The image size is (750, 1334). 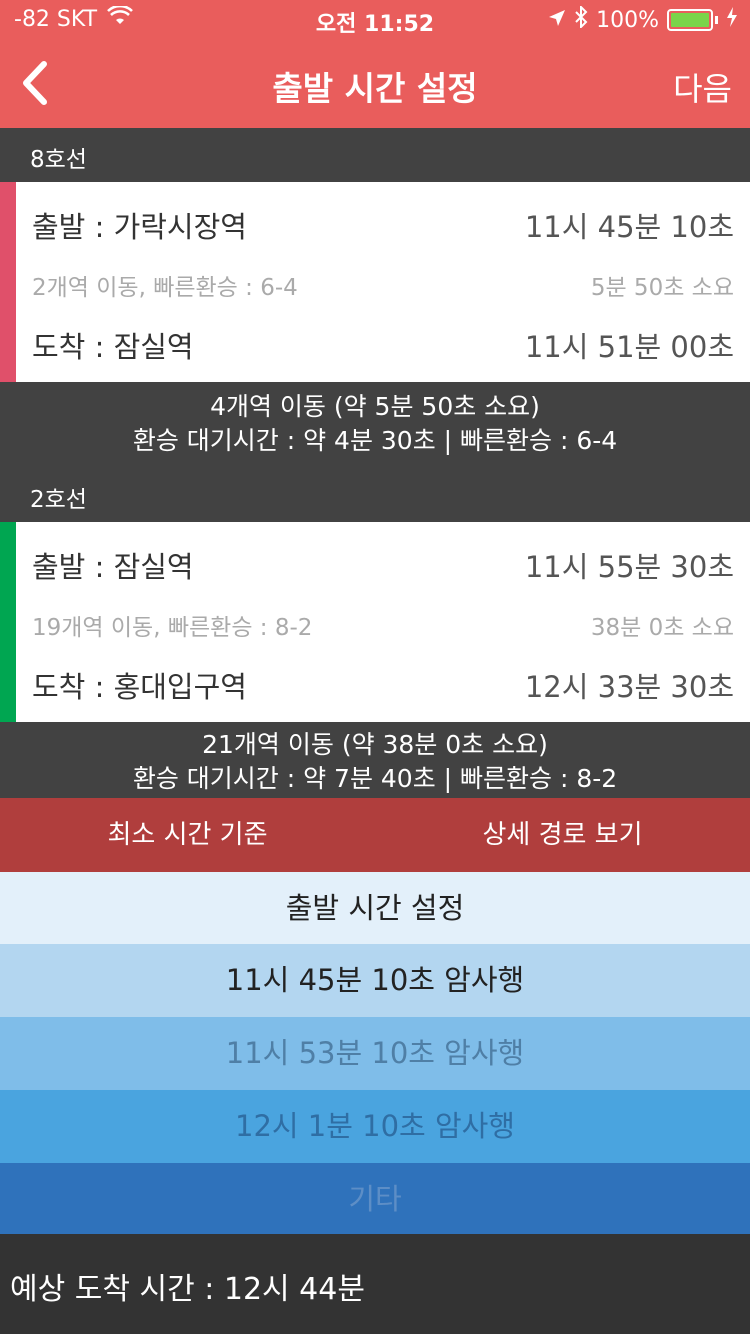 I want to click on picker-header: 출발 시간 설정, so click(x=375, y=908).